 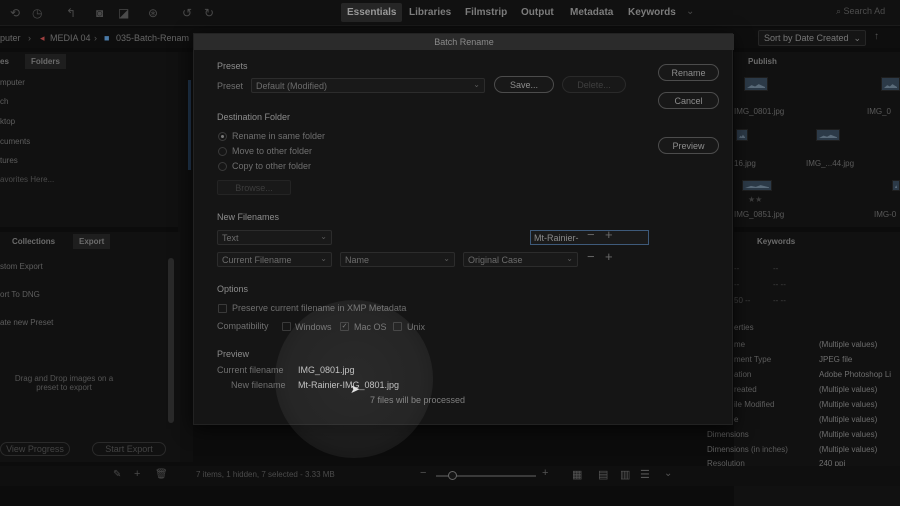 What do you see at coordinates (645, 474) in the screenshot?
I see `list-view-icon: ☰` at bounding box center [645, 474].